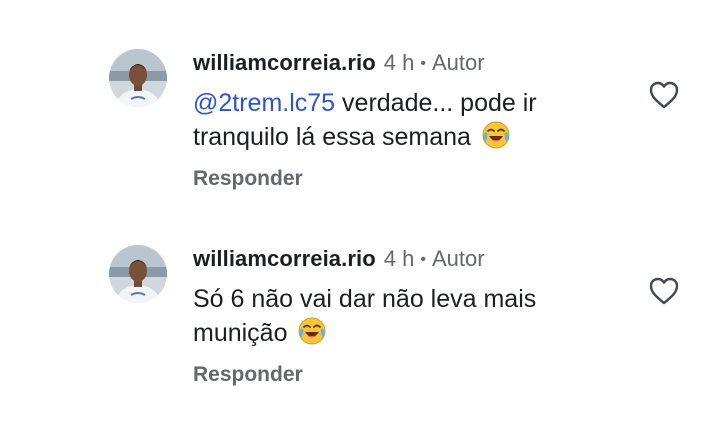 The width and height of the screenshot is (720, 429). I want to click on comment-text-line-1: Só 6 não vai dar não leva mais, so click(365, 299).